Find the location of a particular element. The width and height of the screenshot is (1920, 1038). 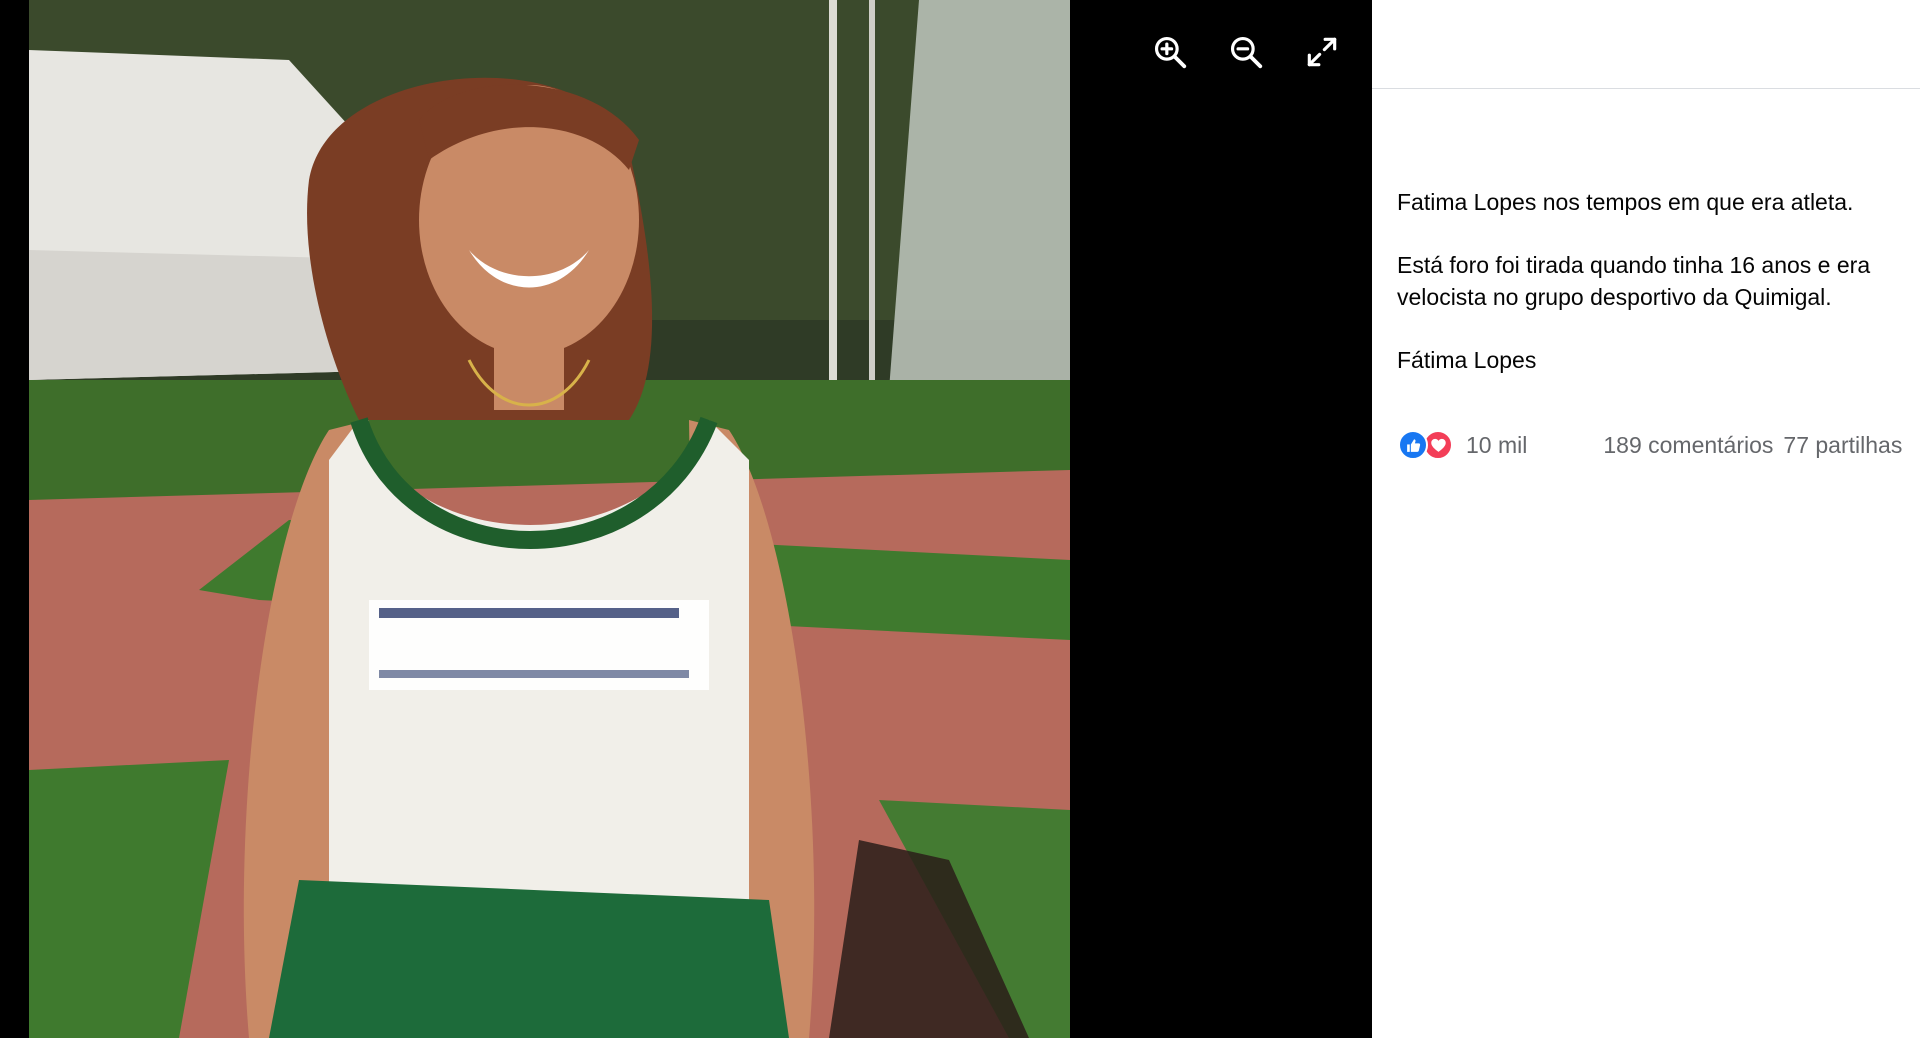

fullscreen-icon is located at coordinates (1322, 52).